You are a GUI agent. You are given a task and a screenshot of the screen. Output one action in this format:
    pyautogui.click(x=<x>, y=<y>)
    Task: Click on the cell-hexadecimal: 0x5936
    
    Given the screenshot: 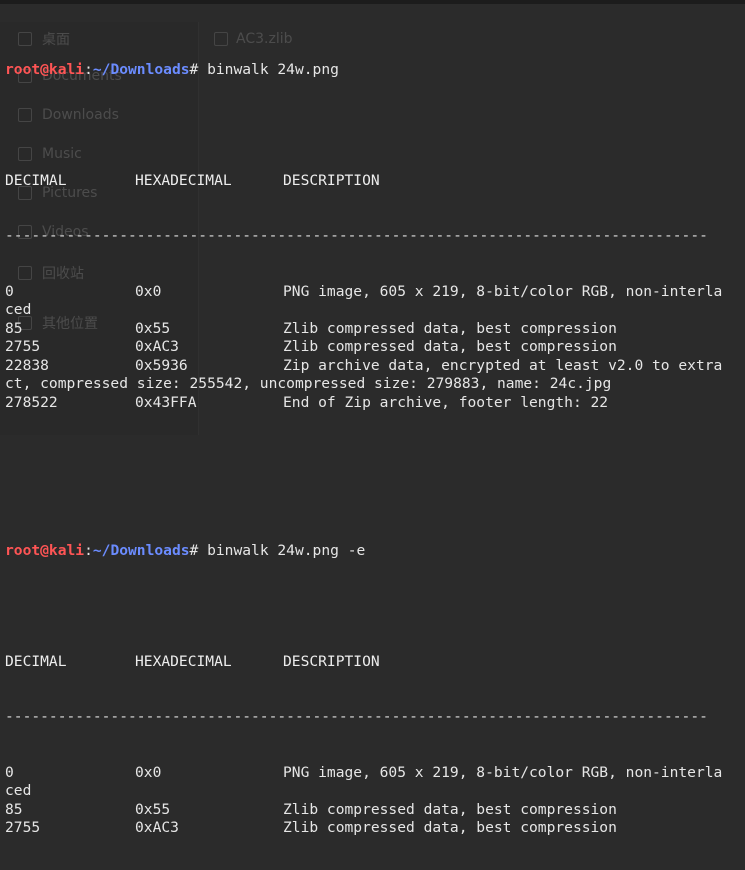 What is the action you would take?
    pyautogui.click(x=161, y=365)
    